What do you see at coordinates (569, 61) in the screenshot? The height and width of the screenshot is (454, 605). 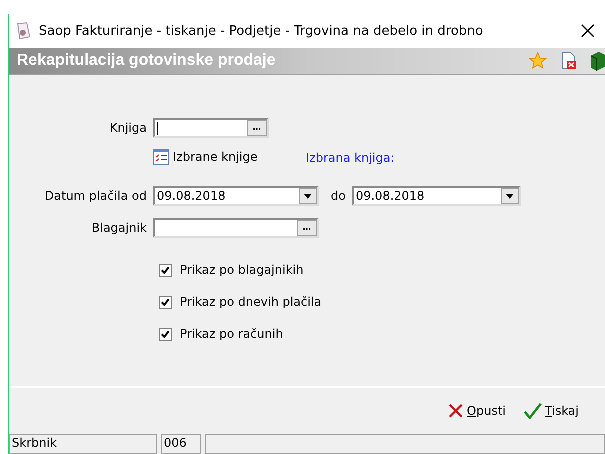 I see `delete-document-icon` at bounding box center [569, 61].